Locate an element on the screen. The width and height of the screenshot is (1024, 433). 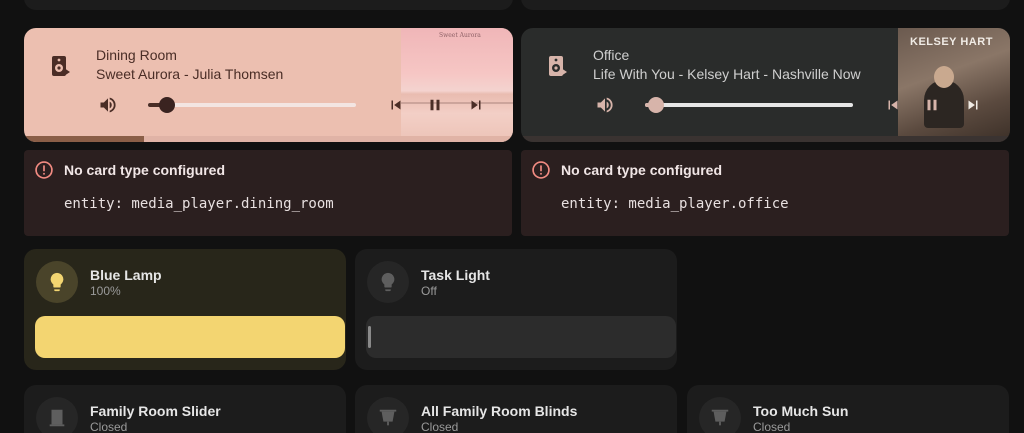
tile-state: Off is located at coordinates (429, 291).